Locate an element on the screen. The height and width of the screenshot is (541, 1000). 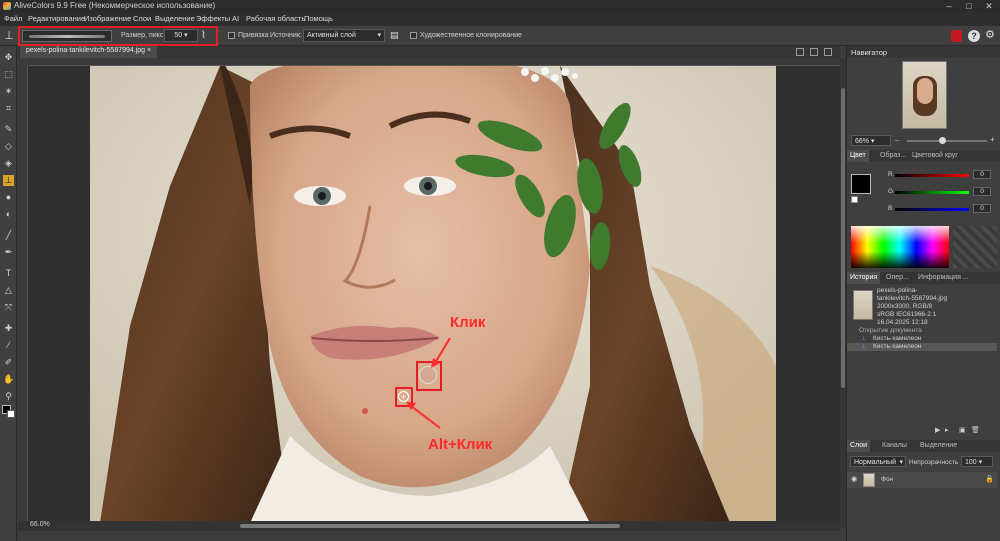
hand-tool-icon: ✋ is located at coordinates (8, 379).